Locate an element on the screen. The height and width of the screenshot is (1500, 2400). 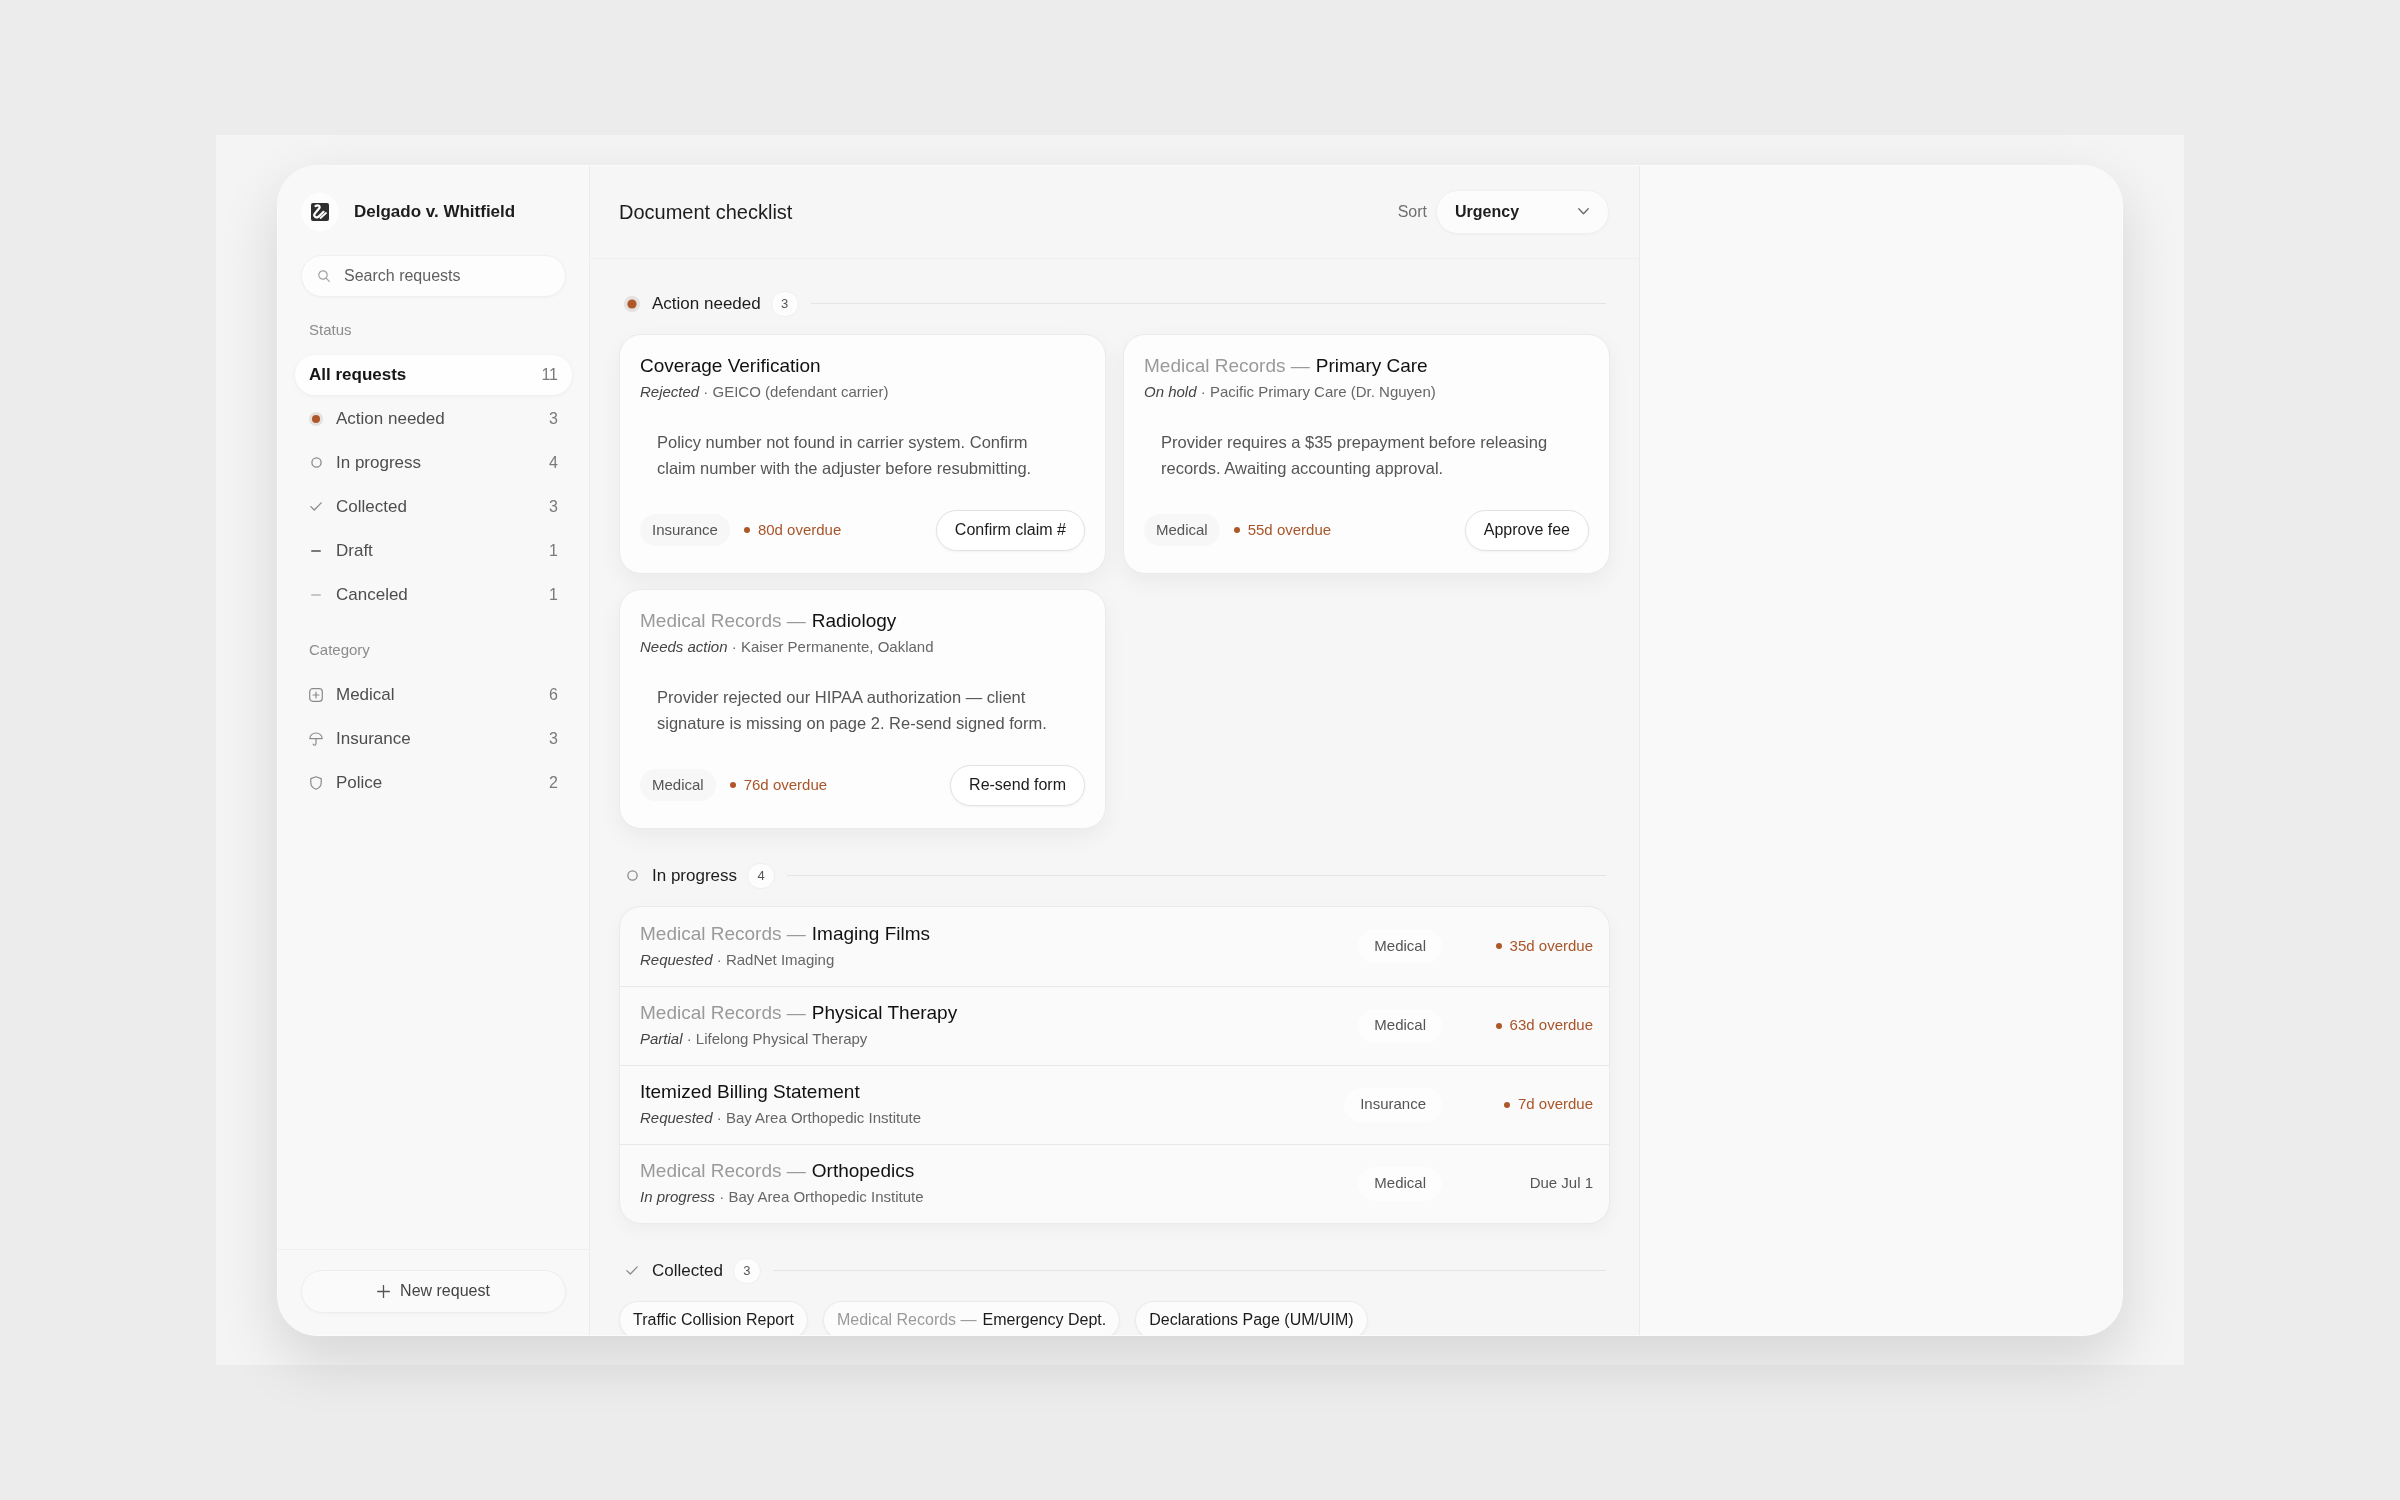
sort-dropdown: Urgency is located at coordinates (1522, 211).